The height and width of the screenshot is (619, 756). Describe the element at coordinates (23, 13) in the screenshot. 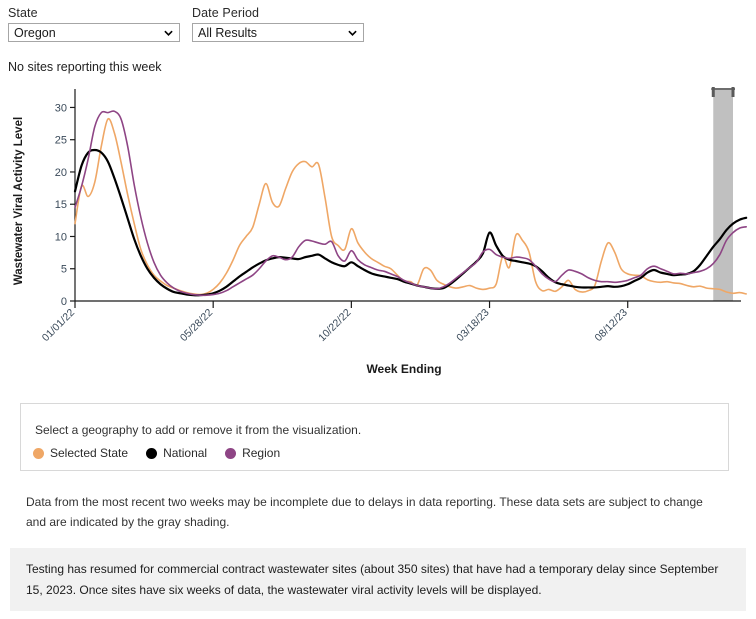

I see `state-filter-label: State` at that location.